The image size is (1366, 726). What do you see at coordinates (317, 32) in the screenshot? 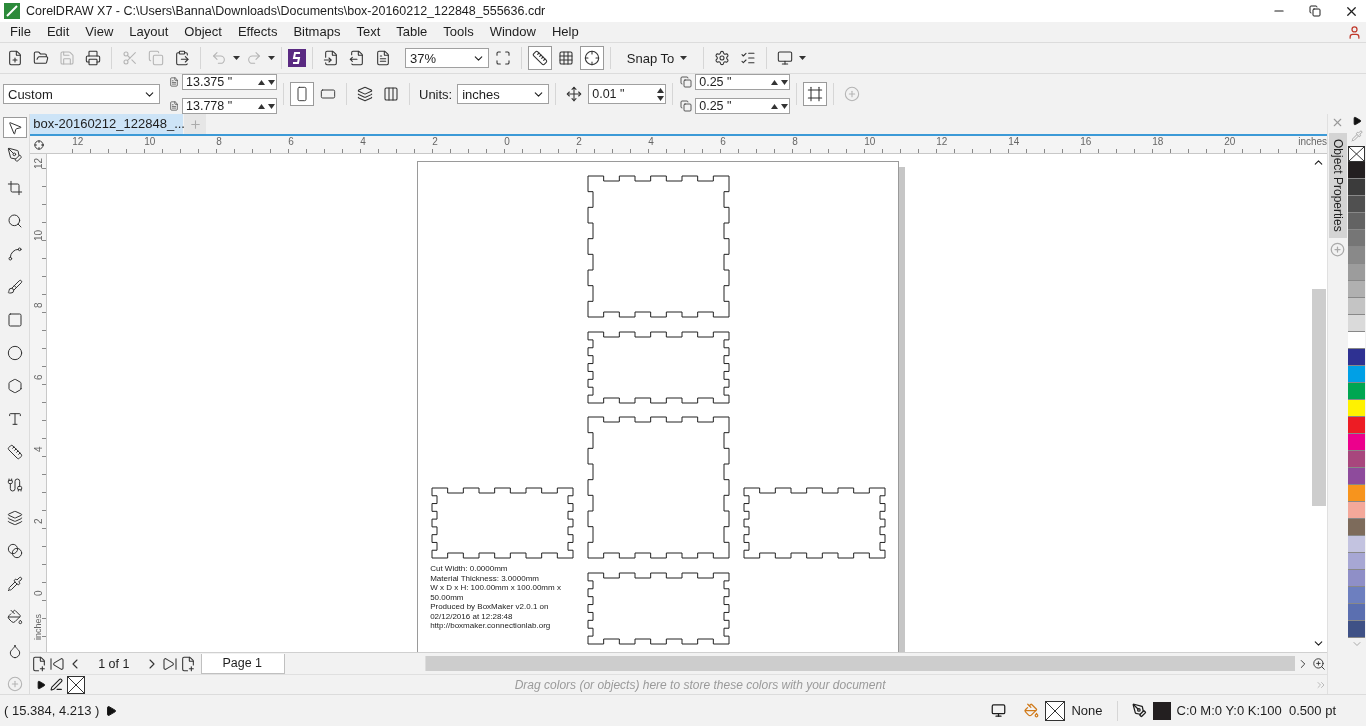
I see `menu-item: Bitmaps` at bounding box center [317, 32].